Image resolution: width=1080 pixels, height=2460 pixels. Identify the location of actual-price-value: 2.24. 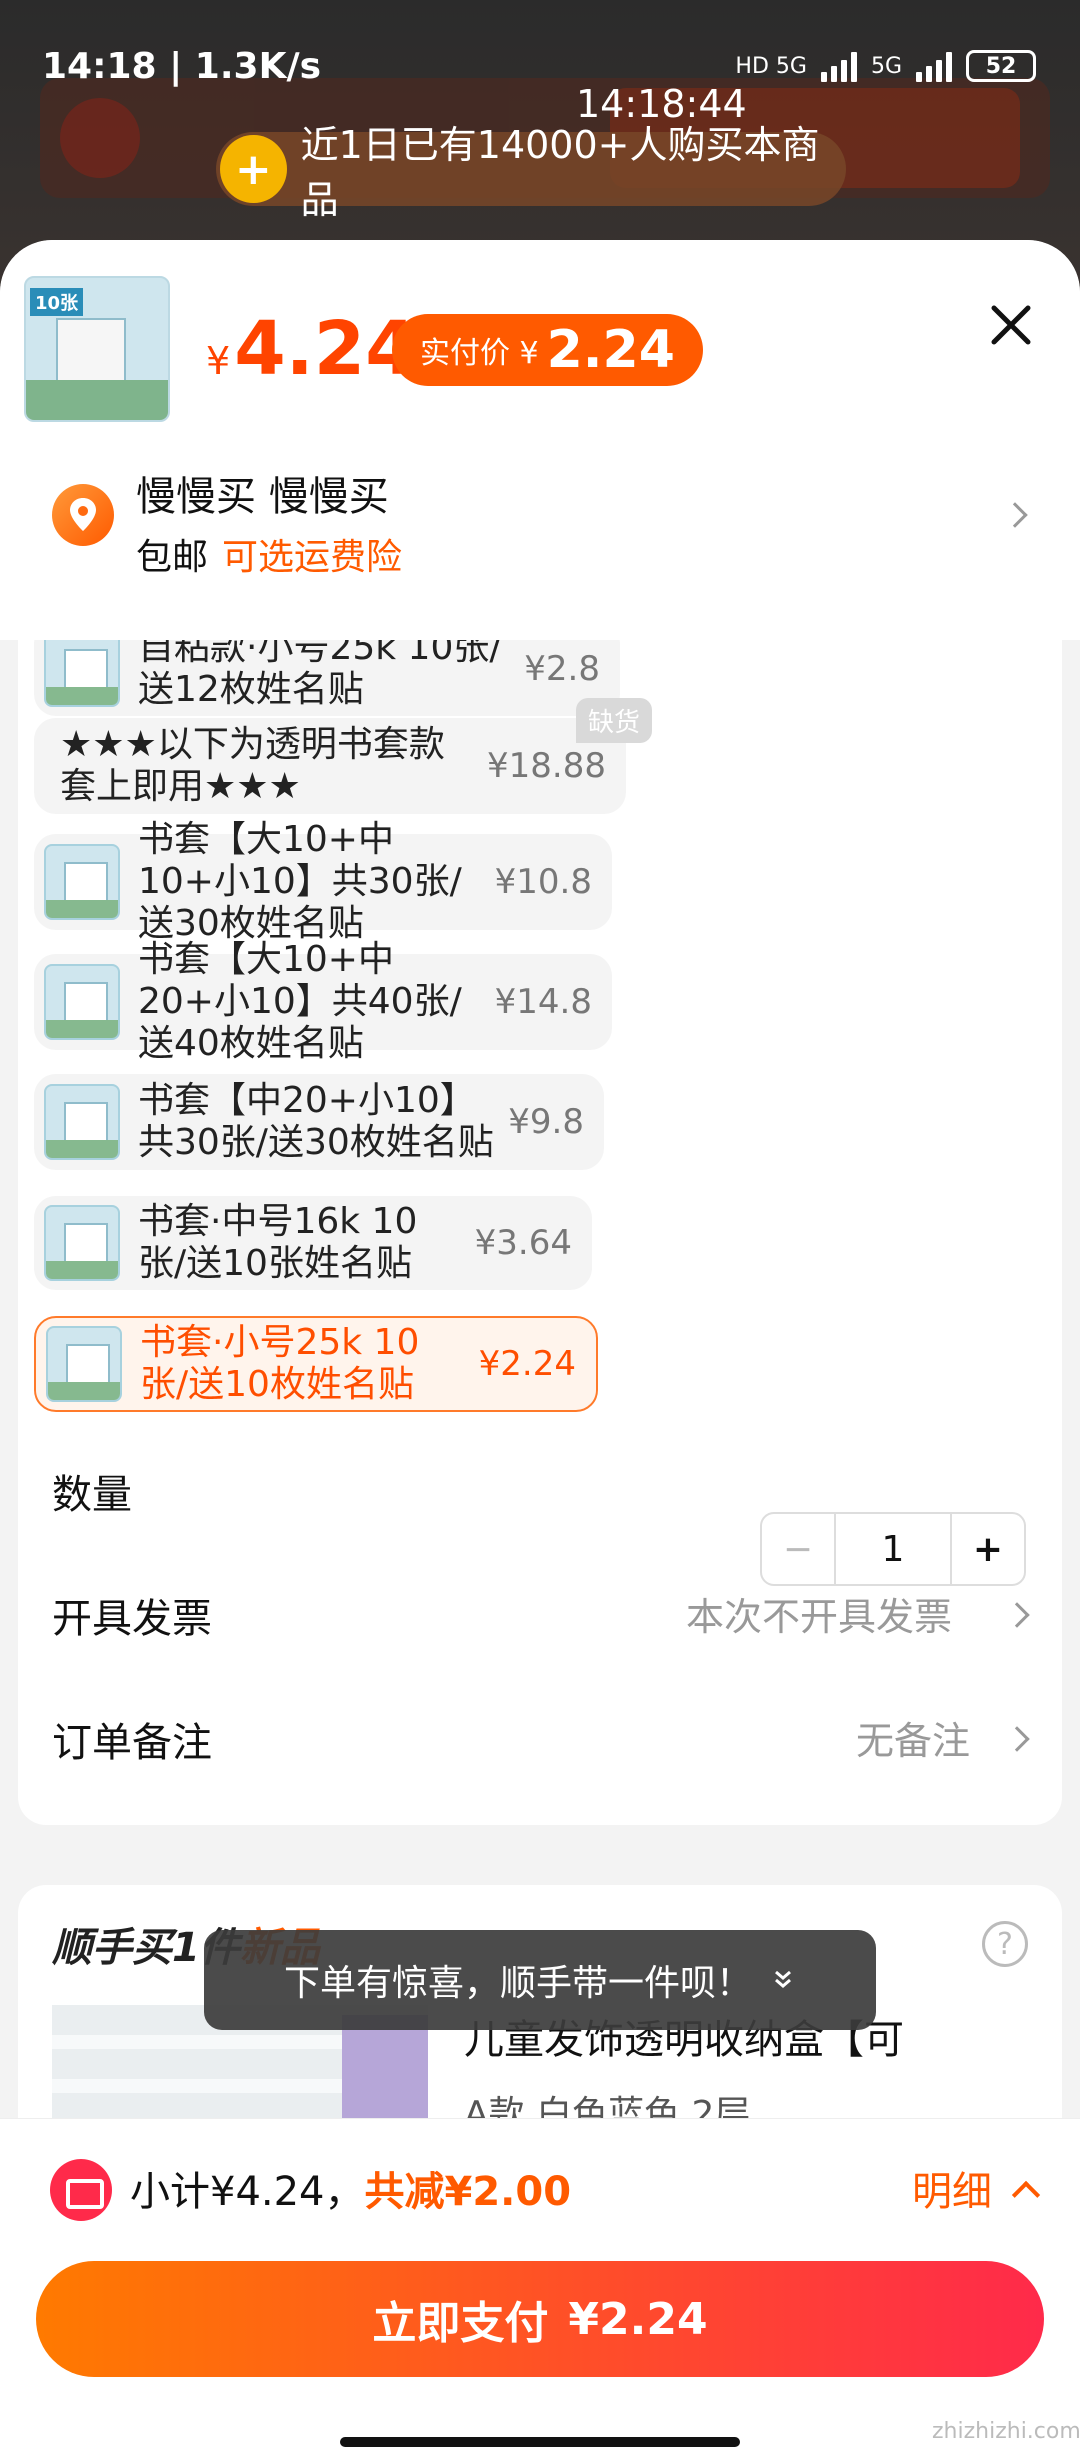
(610, 350).